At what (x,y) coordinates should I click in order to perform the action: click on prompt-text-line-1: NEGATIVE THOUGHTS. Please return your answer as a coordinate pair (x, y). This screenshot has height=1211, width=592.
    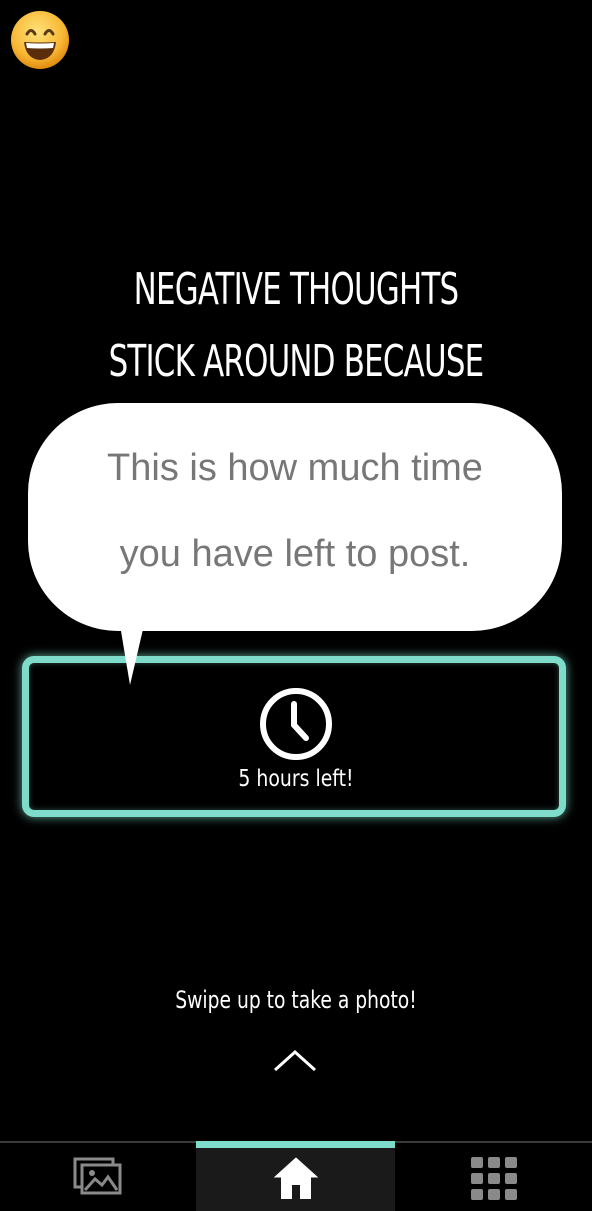
    Looking at the image, I should click on (296, 289).